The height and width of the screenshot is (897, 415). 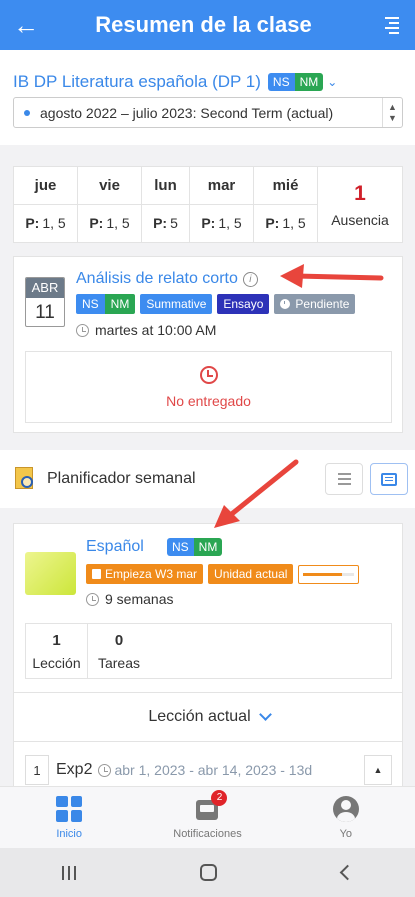 I want to click on app-header: ← Resumen de la clase, so click(x=207, y=25).